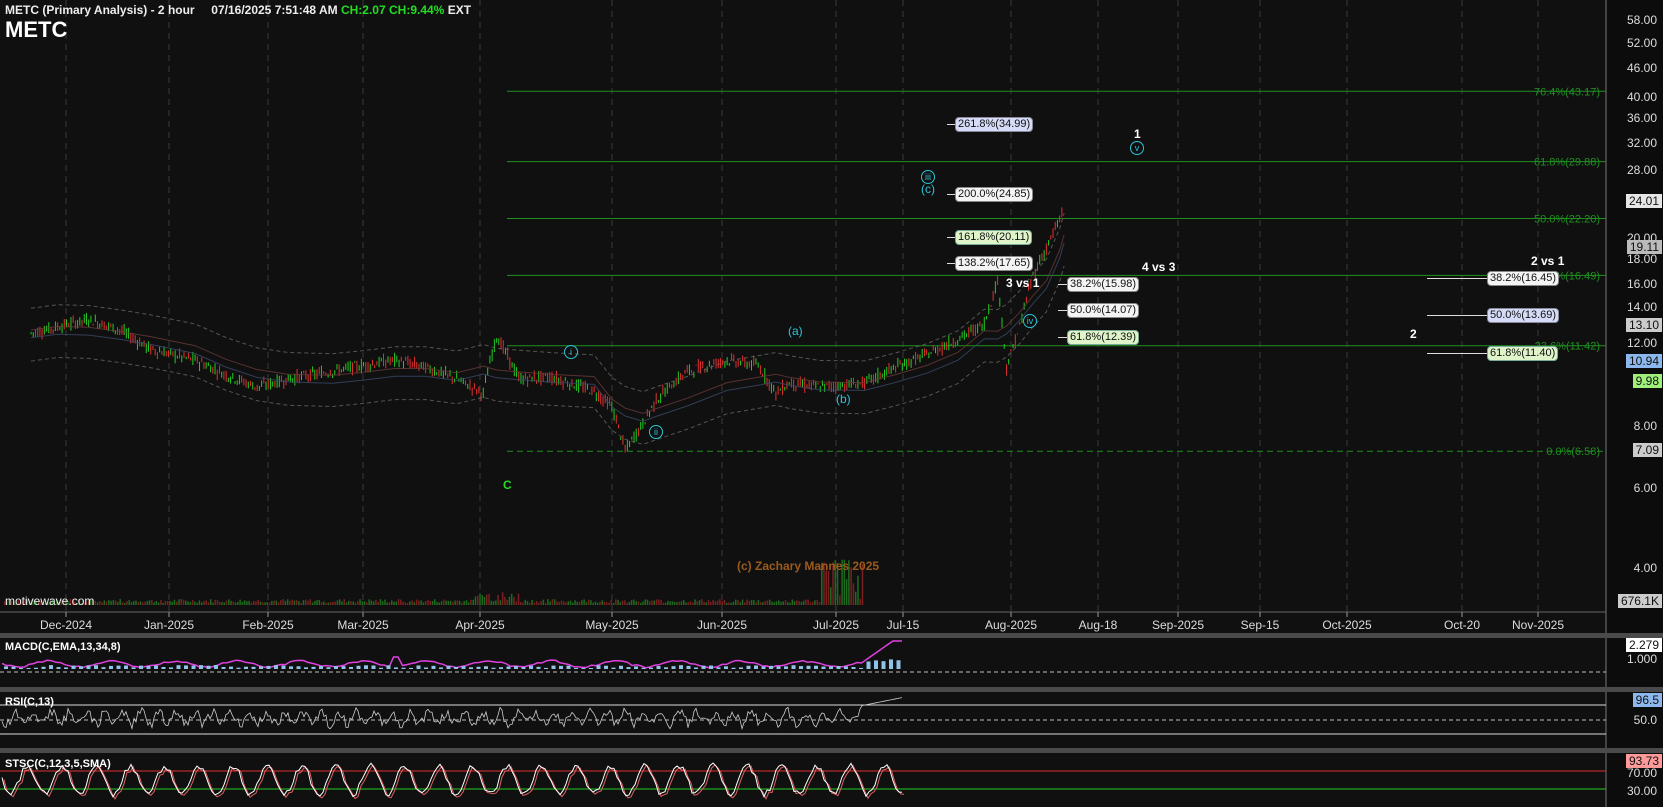  Describe the element at coordinates (831, 689) in the screenshot. I see `pane-separator-rsi` at that location.